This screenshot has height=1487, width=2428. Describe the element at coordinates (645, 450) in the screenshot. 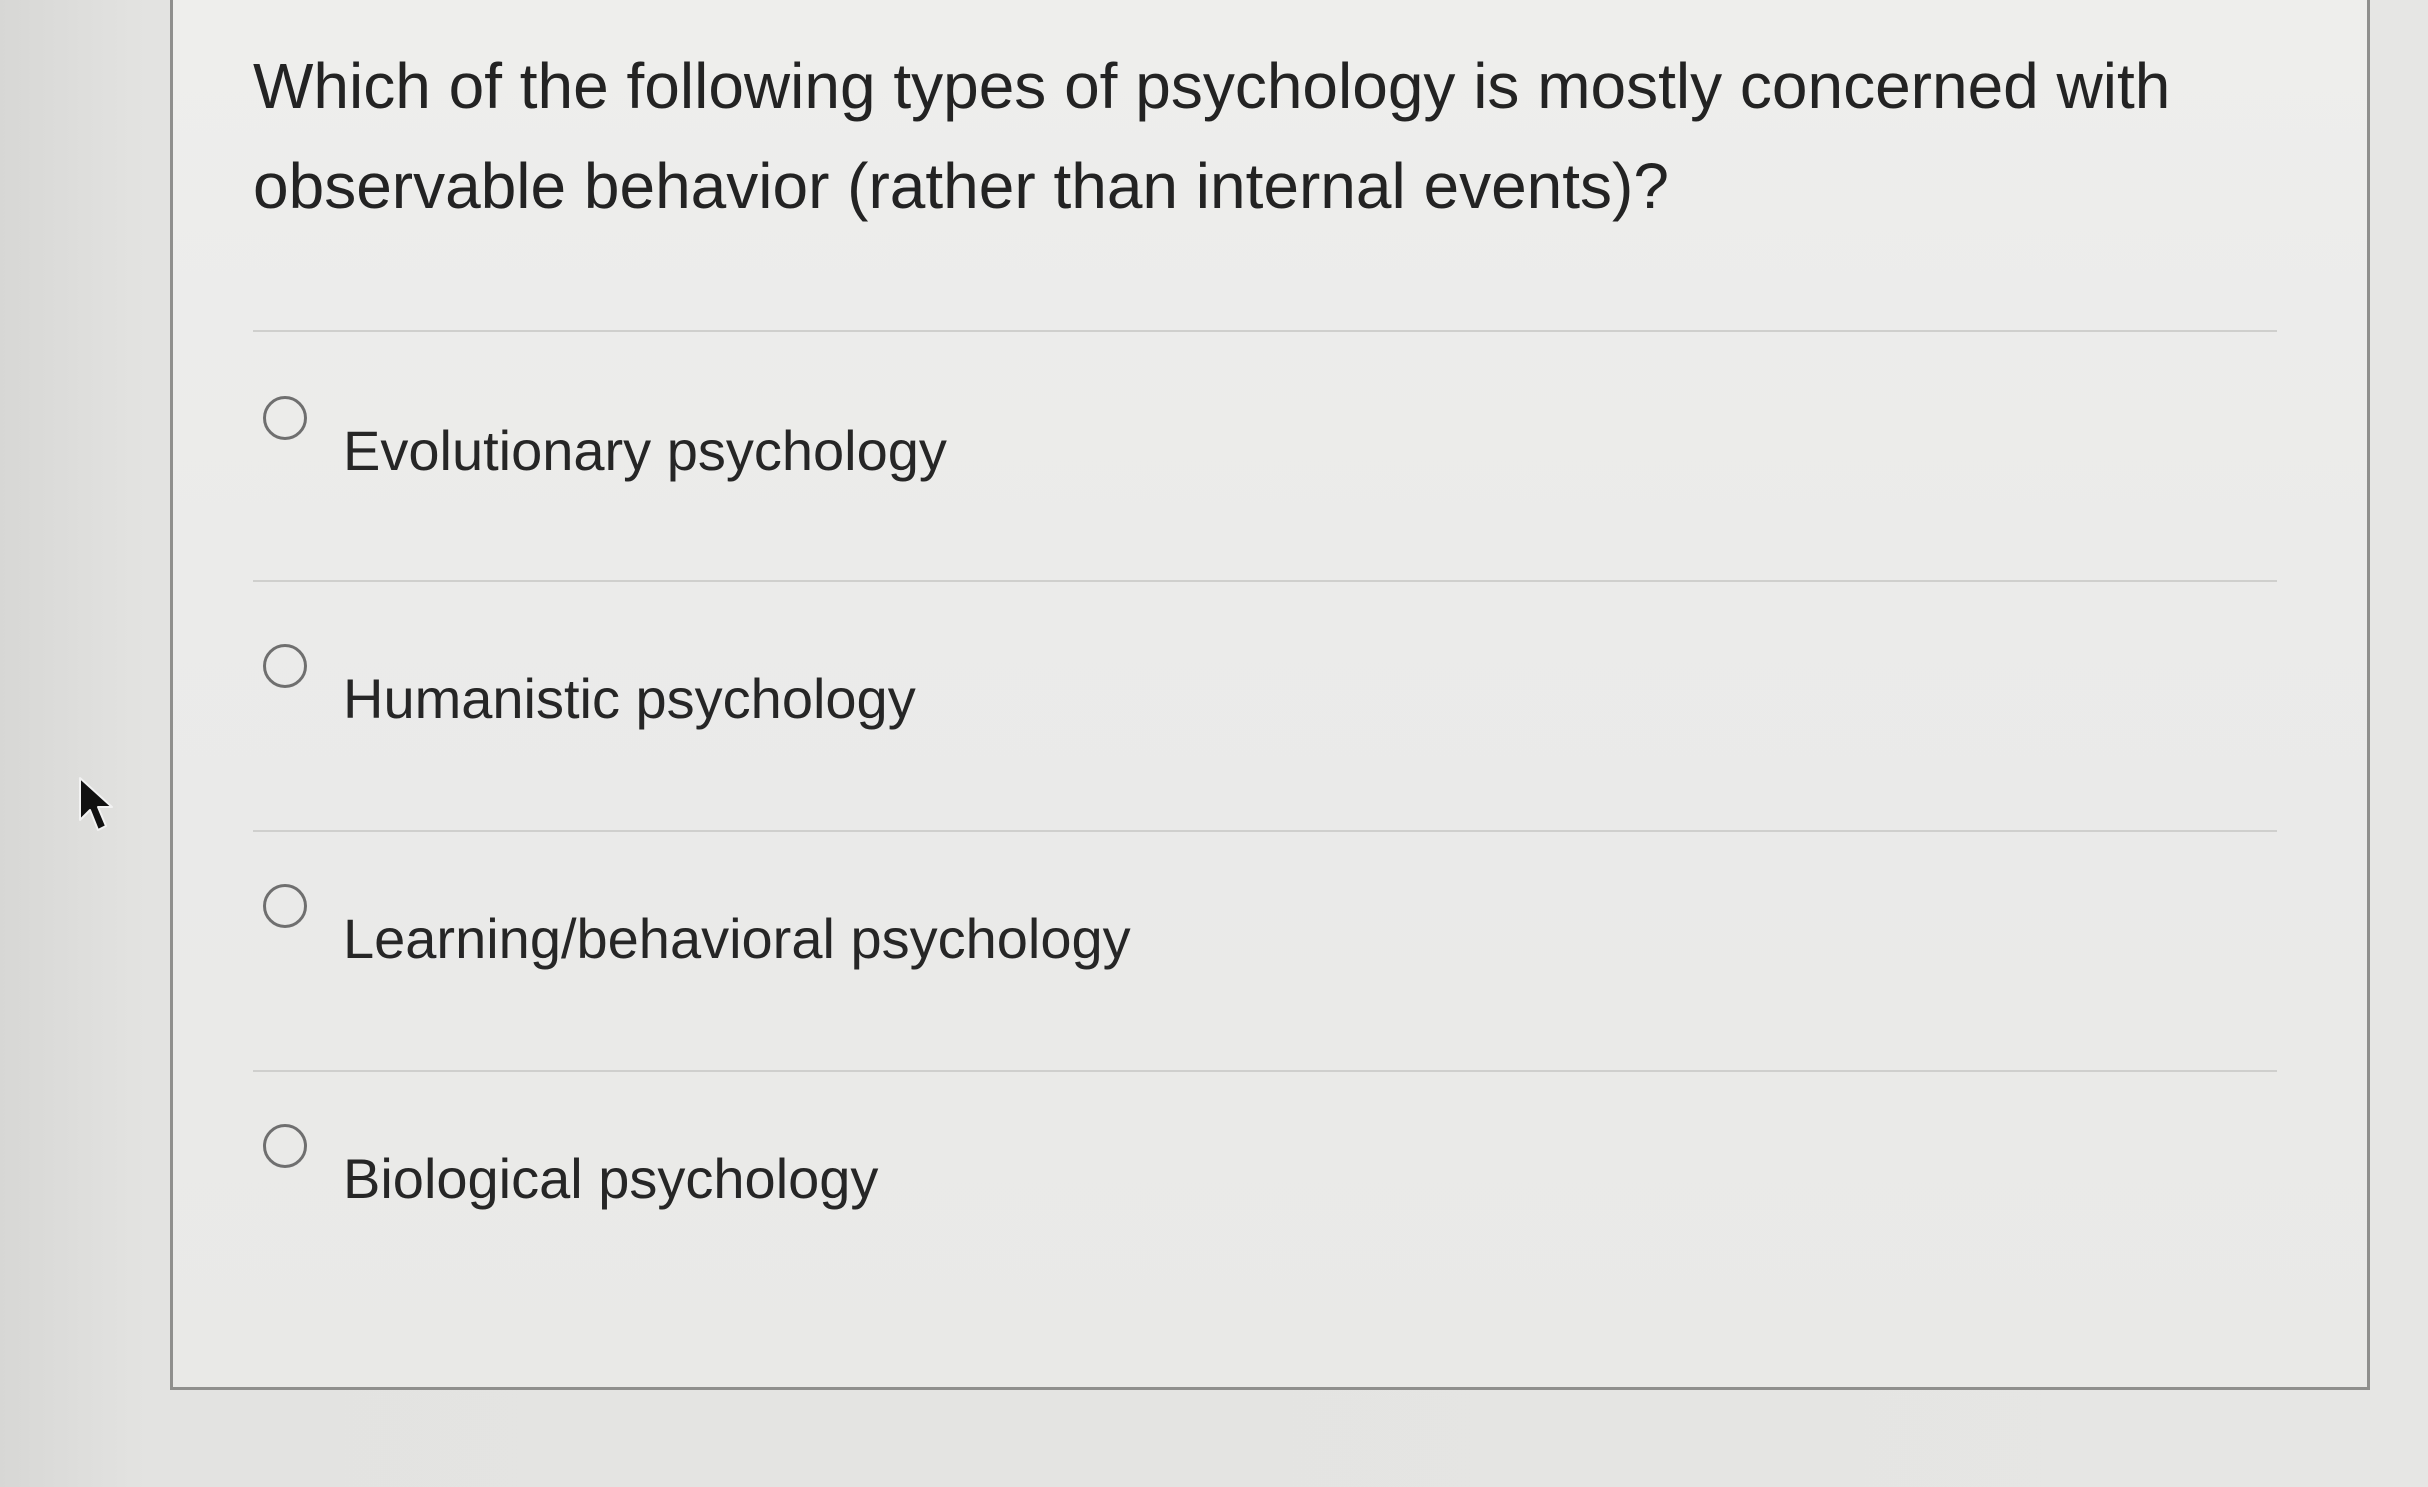

I see `option-label: Evolutionary psychology` at that location.